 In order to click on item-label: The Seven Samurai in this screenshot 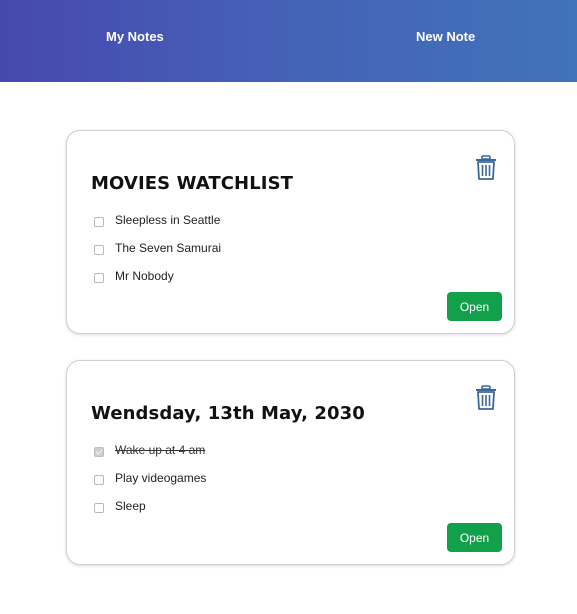, I will do `click(168, 248)`.